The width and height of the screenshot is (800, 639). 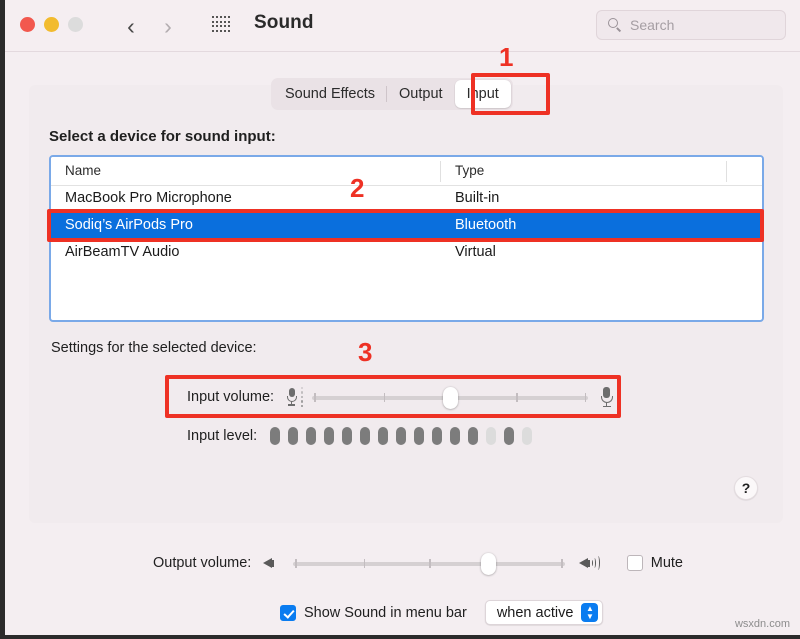 I want to click on microphone-small-icon, so click(x=291, y=397).